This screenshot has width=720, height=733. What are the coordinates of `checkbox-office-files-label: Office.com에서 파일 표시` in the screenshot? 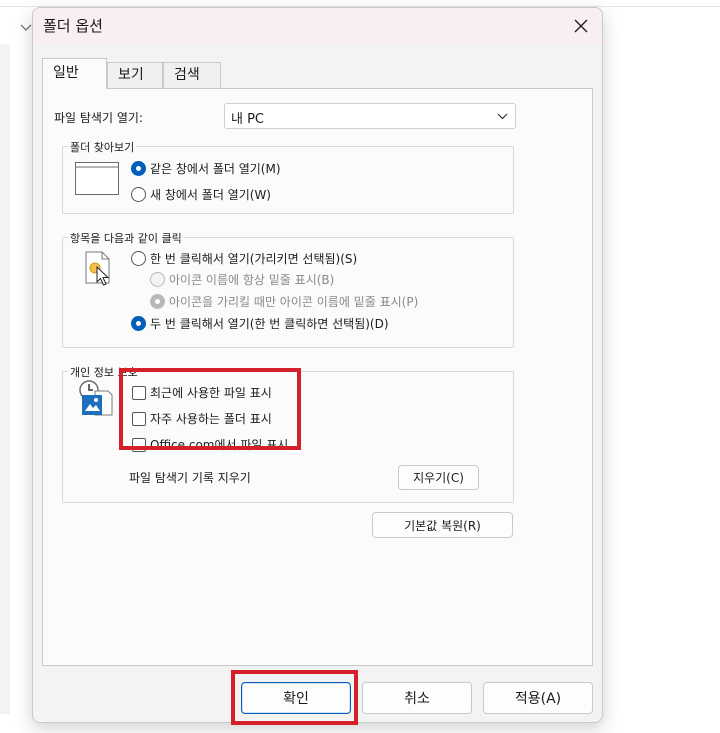 It's located at (219, 445).